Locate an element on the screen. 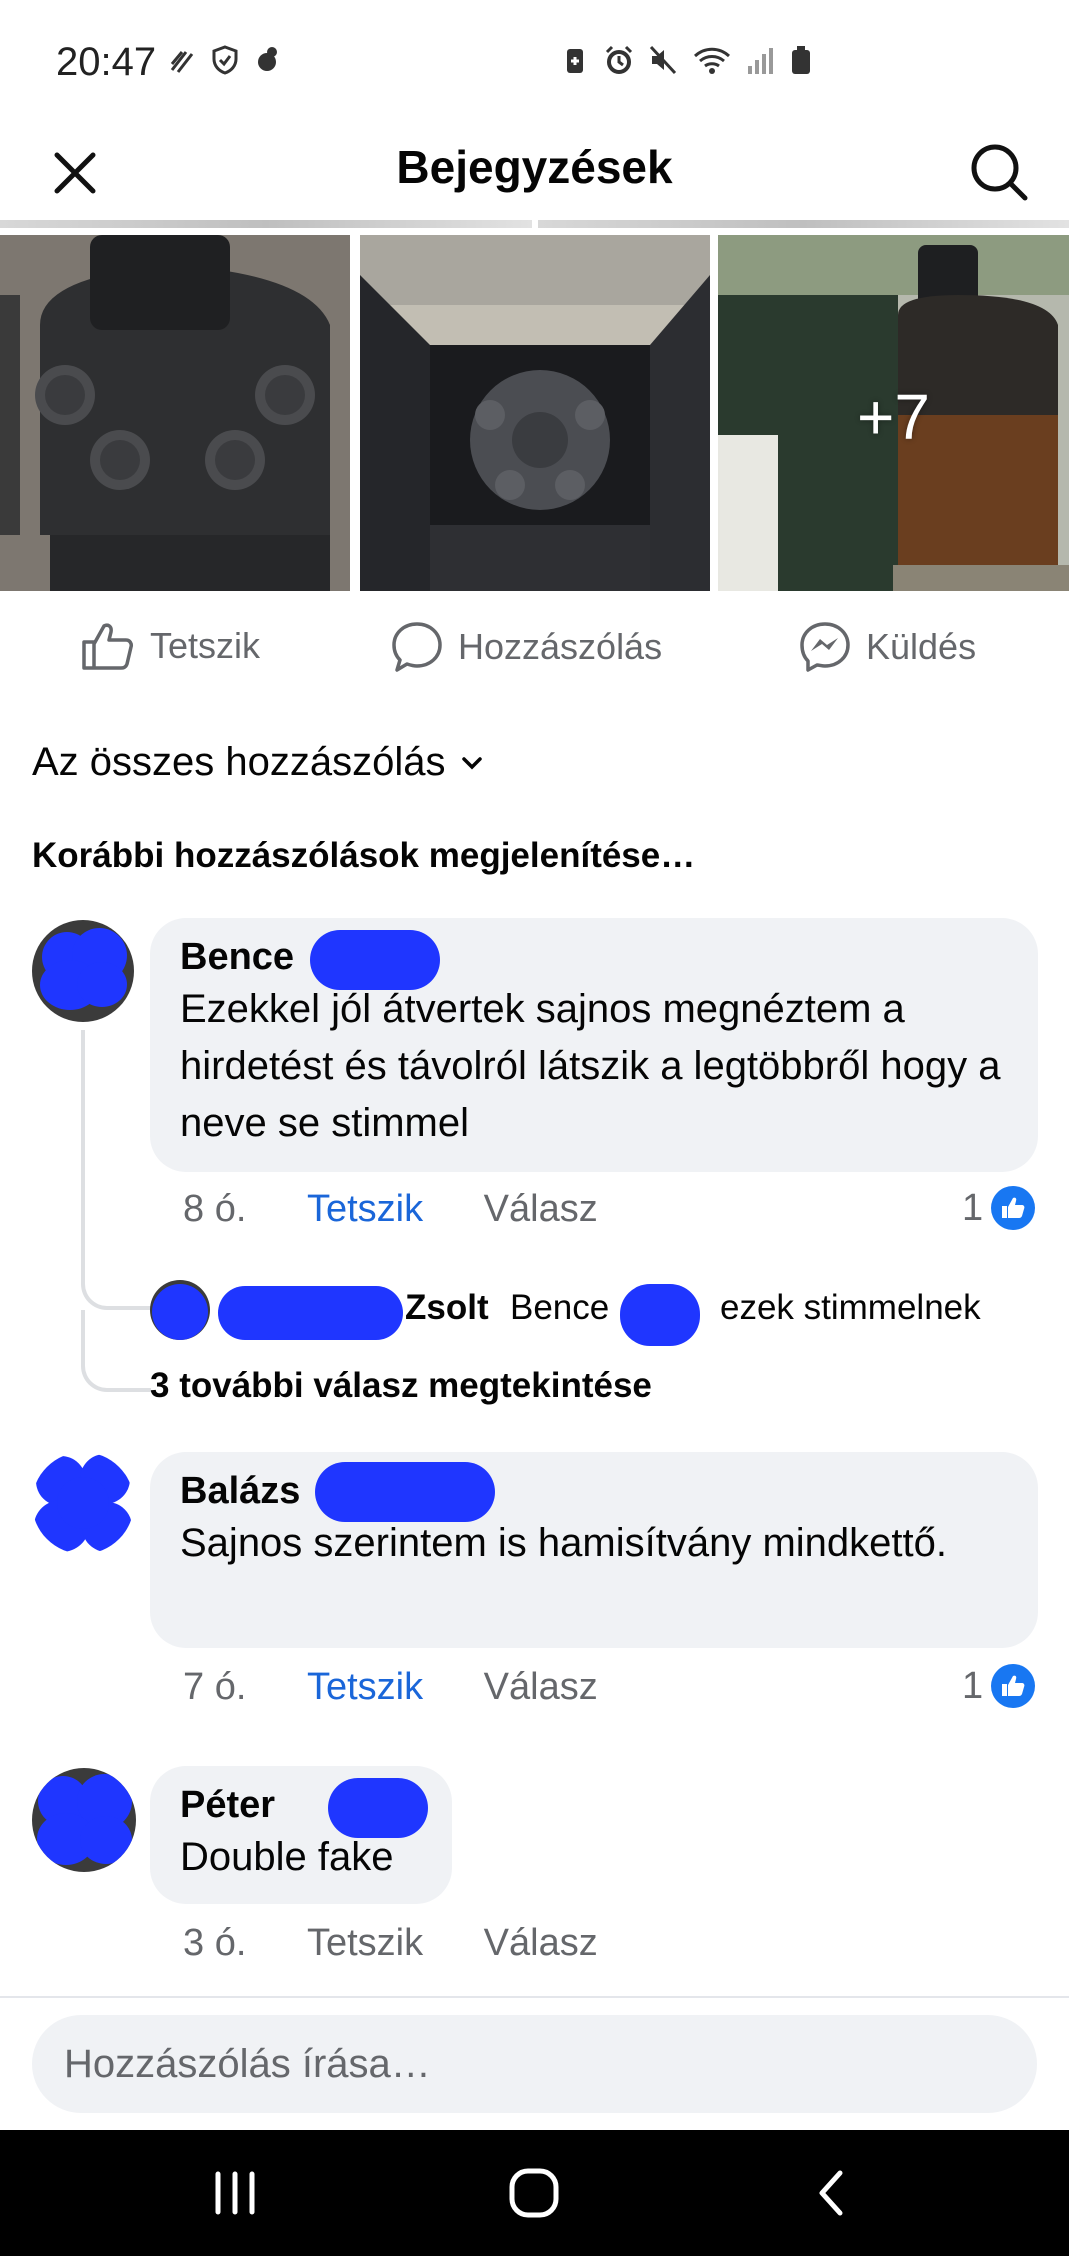 The width and height of the screenshot is (1069, 2256). battery-saver-icon is located at coordinates (575, 61).